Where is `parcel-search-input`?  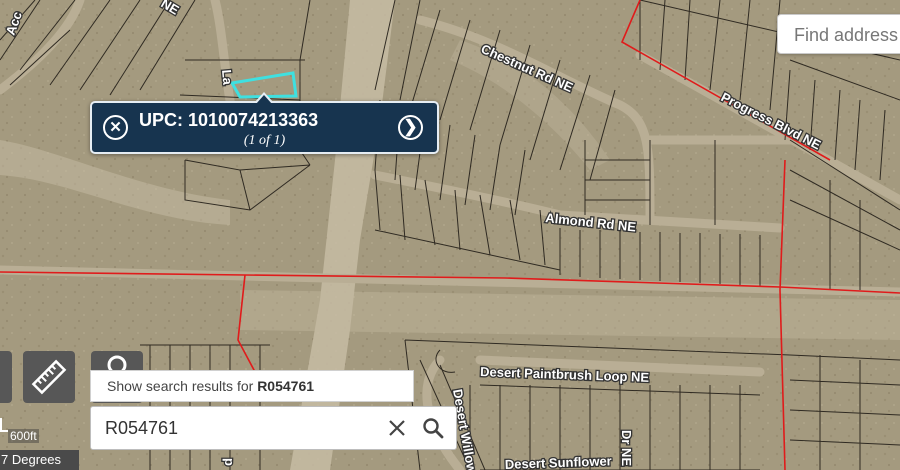 parcel-search-input is located at coordinates (235, 428).